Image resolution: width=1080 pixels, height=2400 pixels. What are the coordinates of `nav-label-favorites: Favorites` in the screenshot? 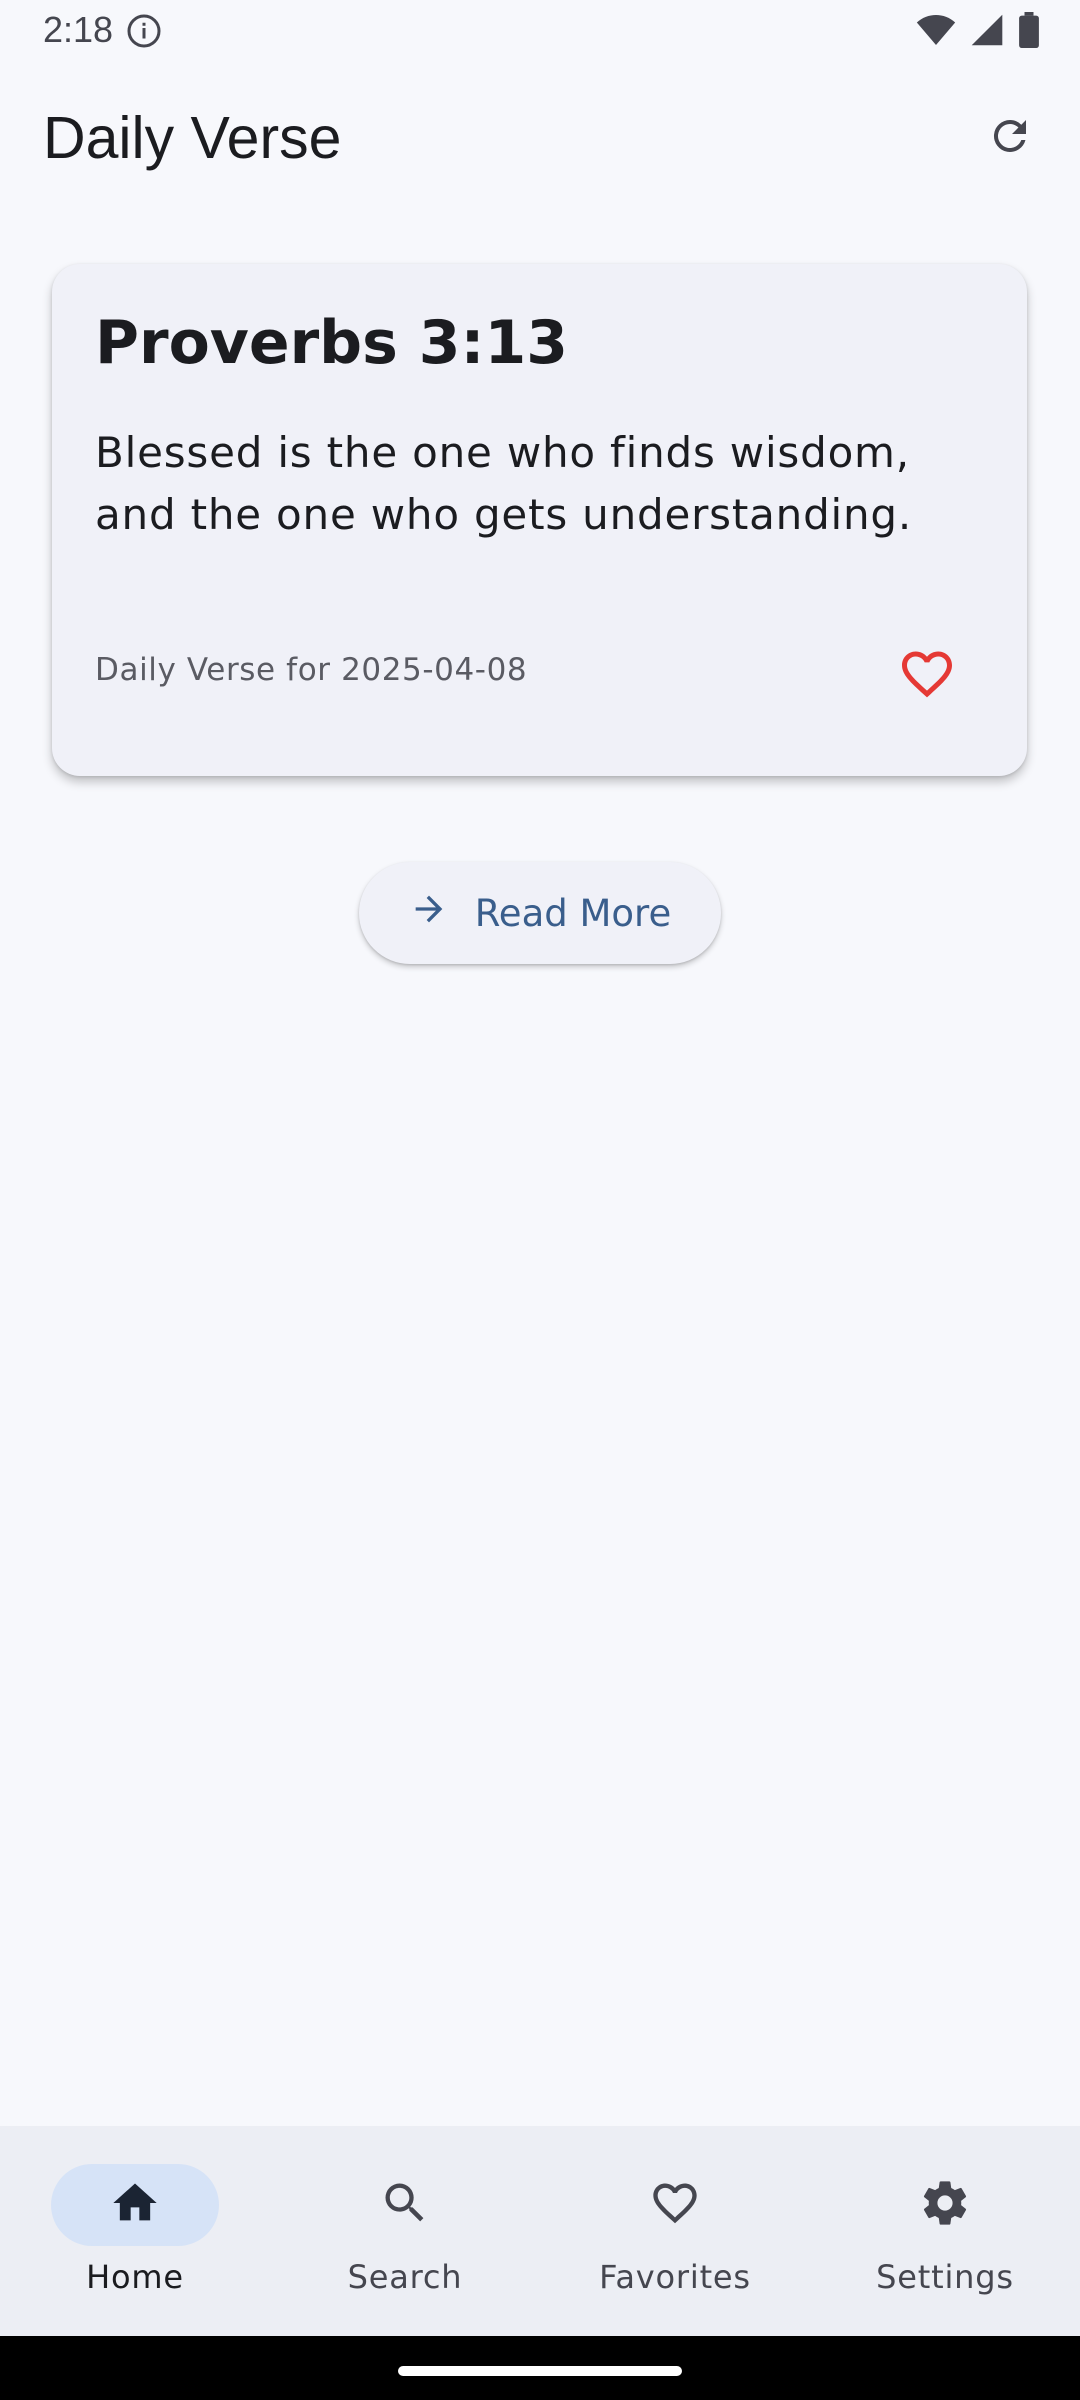 It's located at (675, 2277).